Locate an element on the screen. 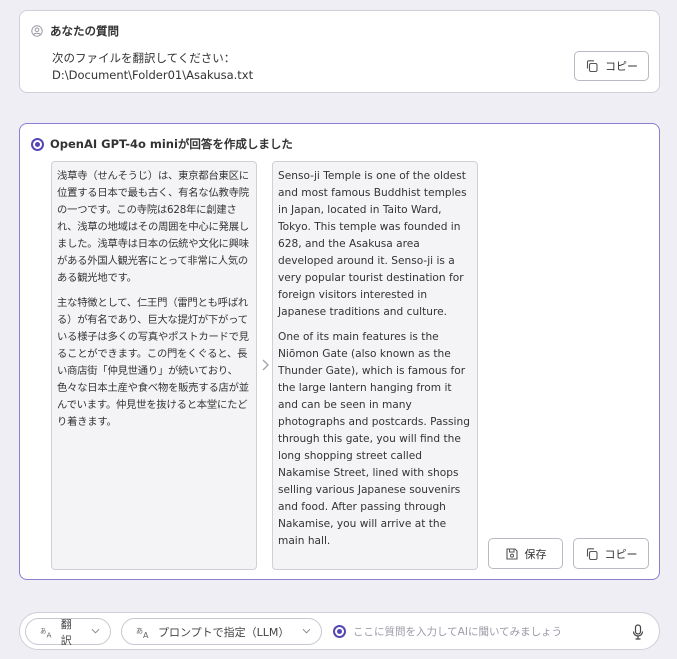 Image resolution: width=677 pixels, height=659 pixels. save-icon is located at coordinates (511, 553).